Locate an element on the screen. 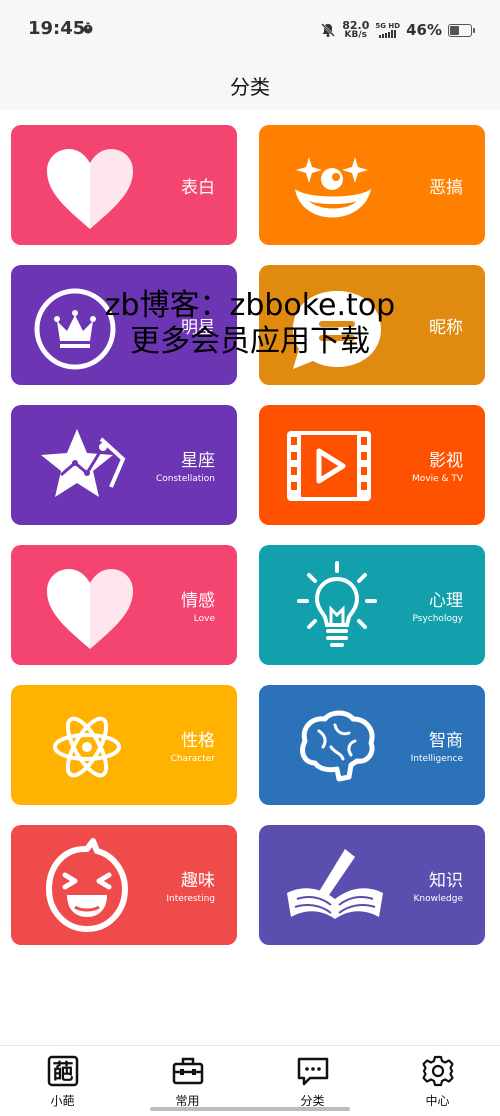  star-constellation-icon is located at coordinates (83, 463).